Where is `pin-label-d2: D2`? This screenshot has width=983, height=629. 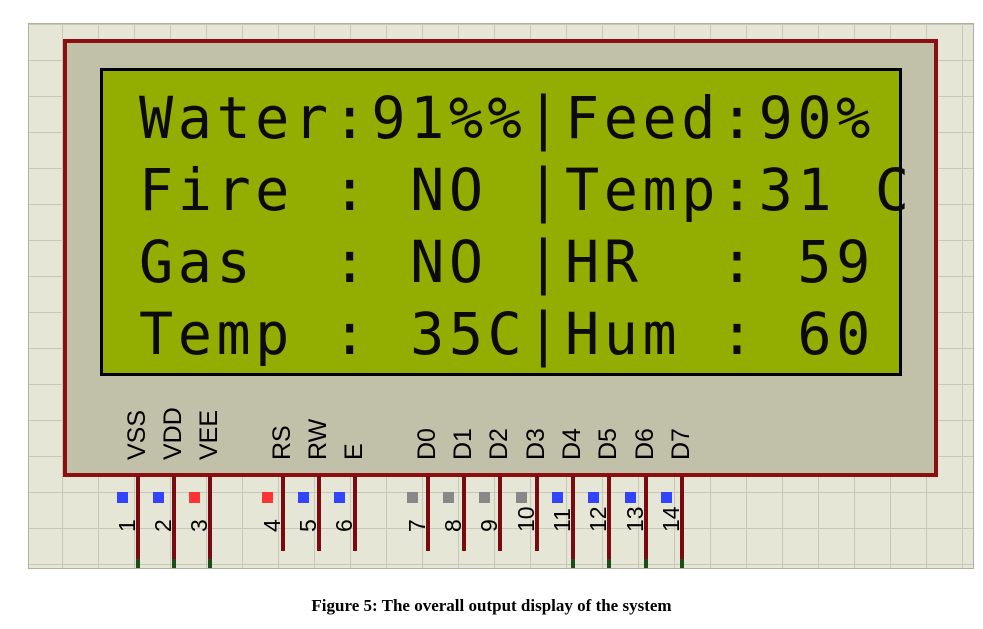
pin-label-d2: D2 is located at coordinates (499, 444).